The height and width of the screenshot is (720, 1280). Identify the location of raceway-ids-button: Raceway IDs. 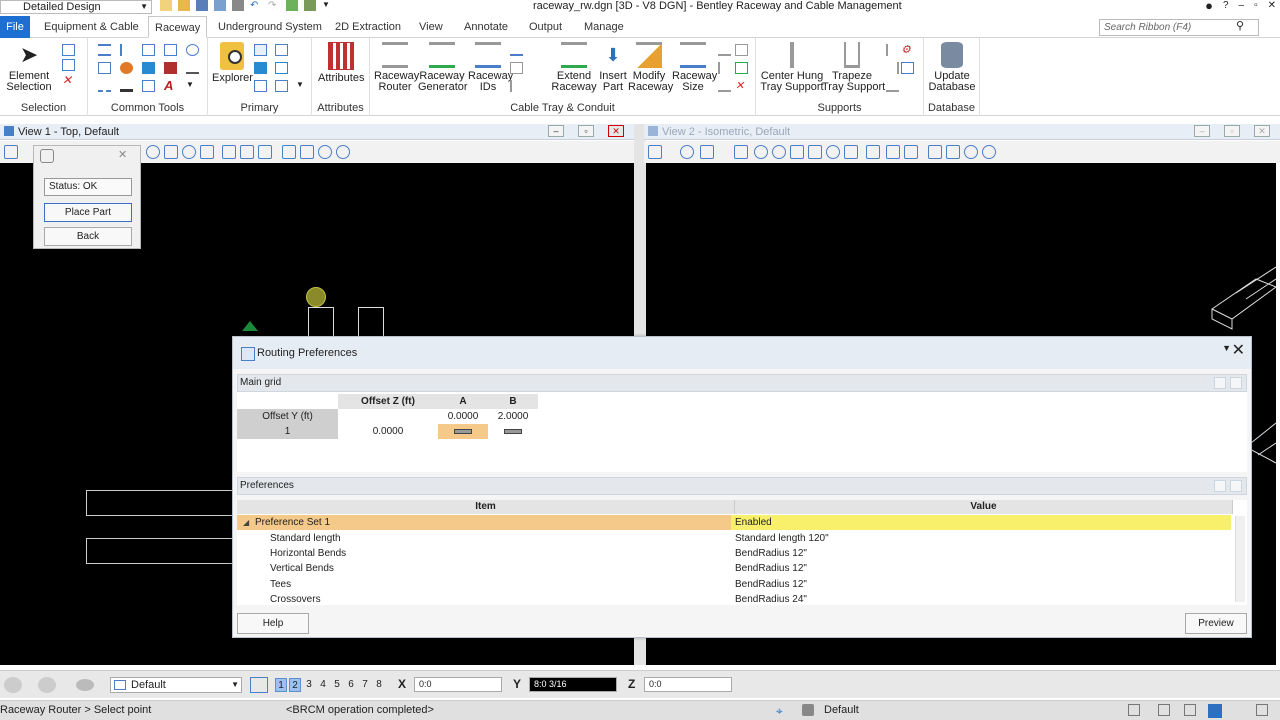
(490, 67).